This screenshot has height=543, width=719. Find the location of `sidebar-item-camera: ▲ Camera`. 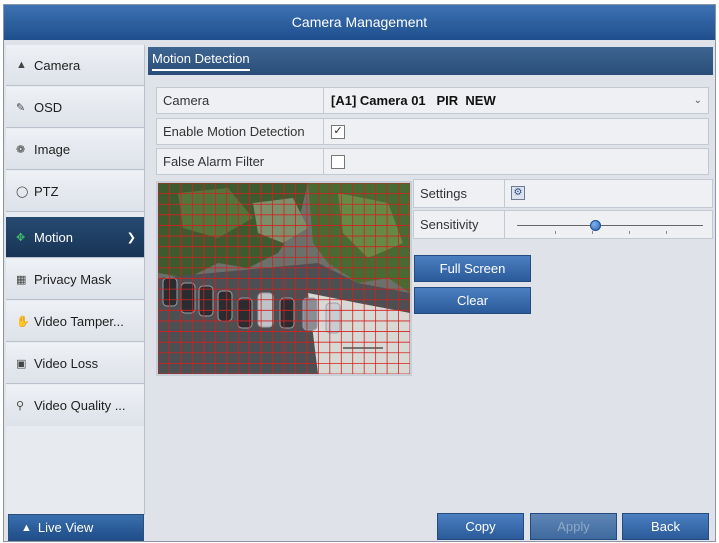

sidebar-item-camera: ▲ Camera is located at coordinates (75, 65).